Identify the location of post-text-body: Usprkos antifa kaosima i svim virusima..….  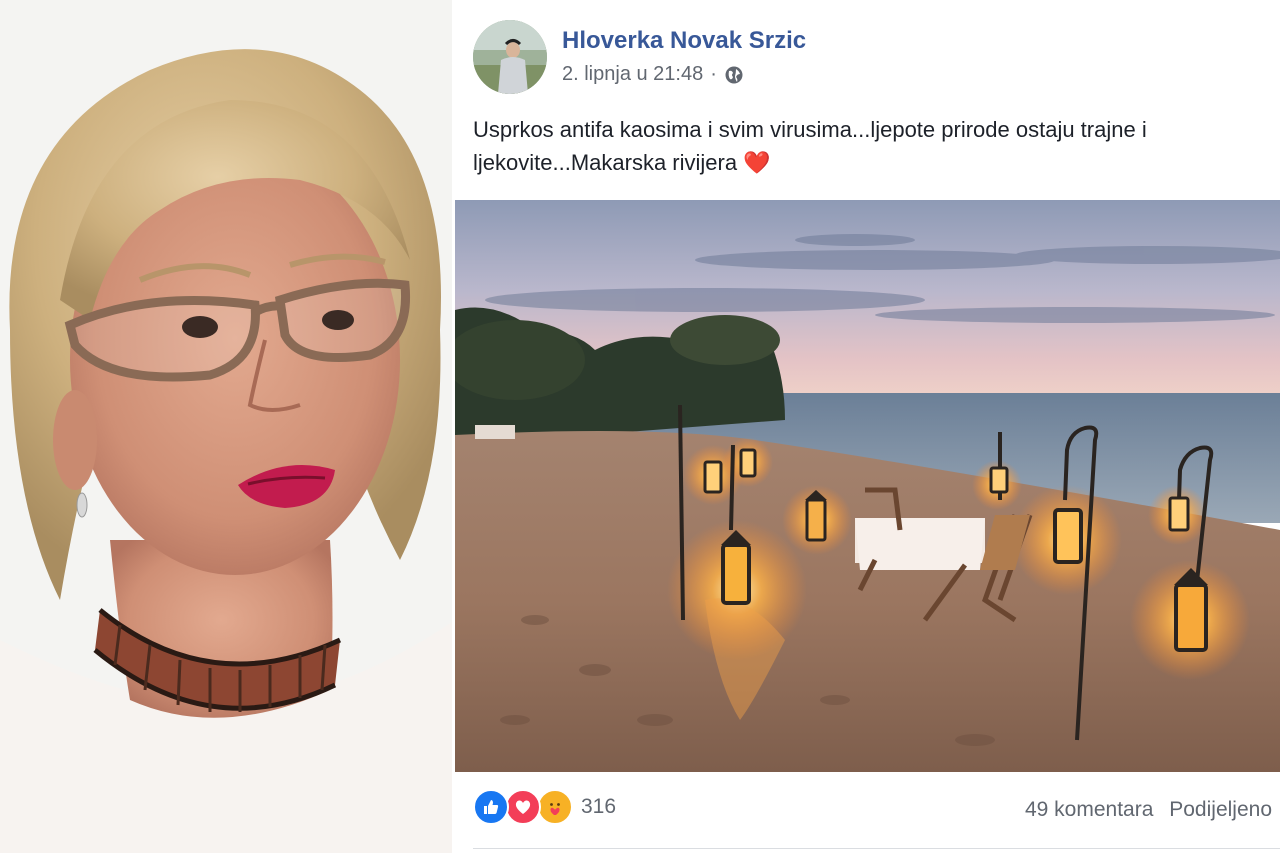
(810, 146).